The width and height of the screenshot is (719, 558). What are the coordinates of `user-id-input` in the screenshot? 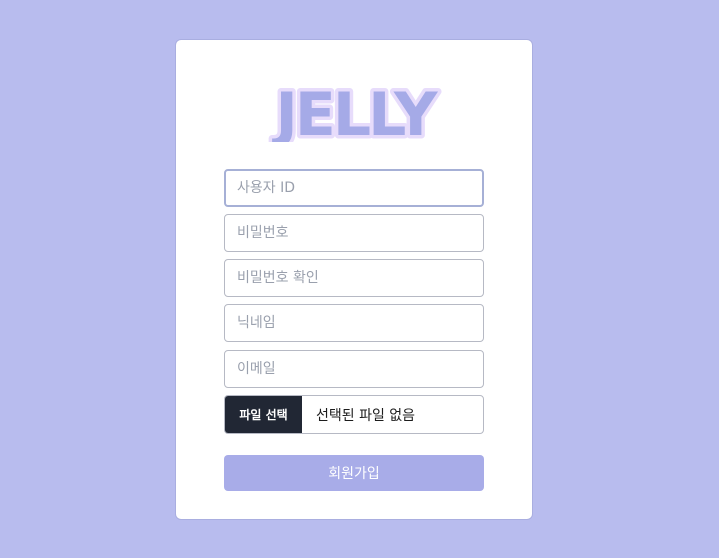 It's located at (354, 188).